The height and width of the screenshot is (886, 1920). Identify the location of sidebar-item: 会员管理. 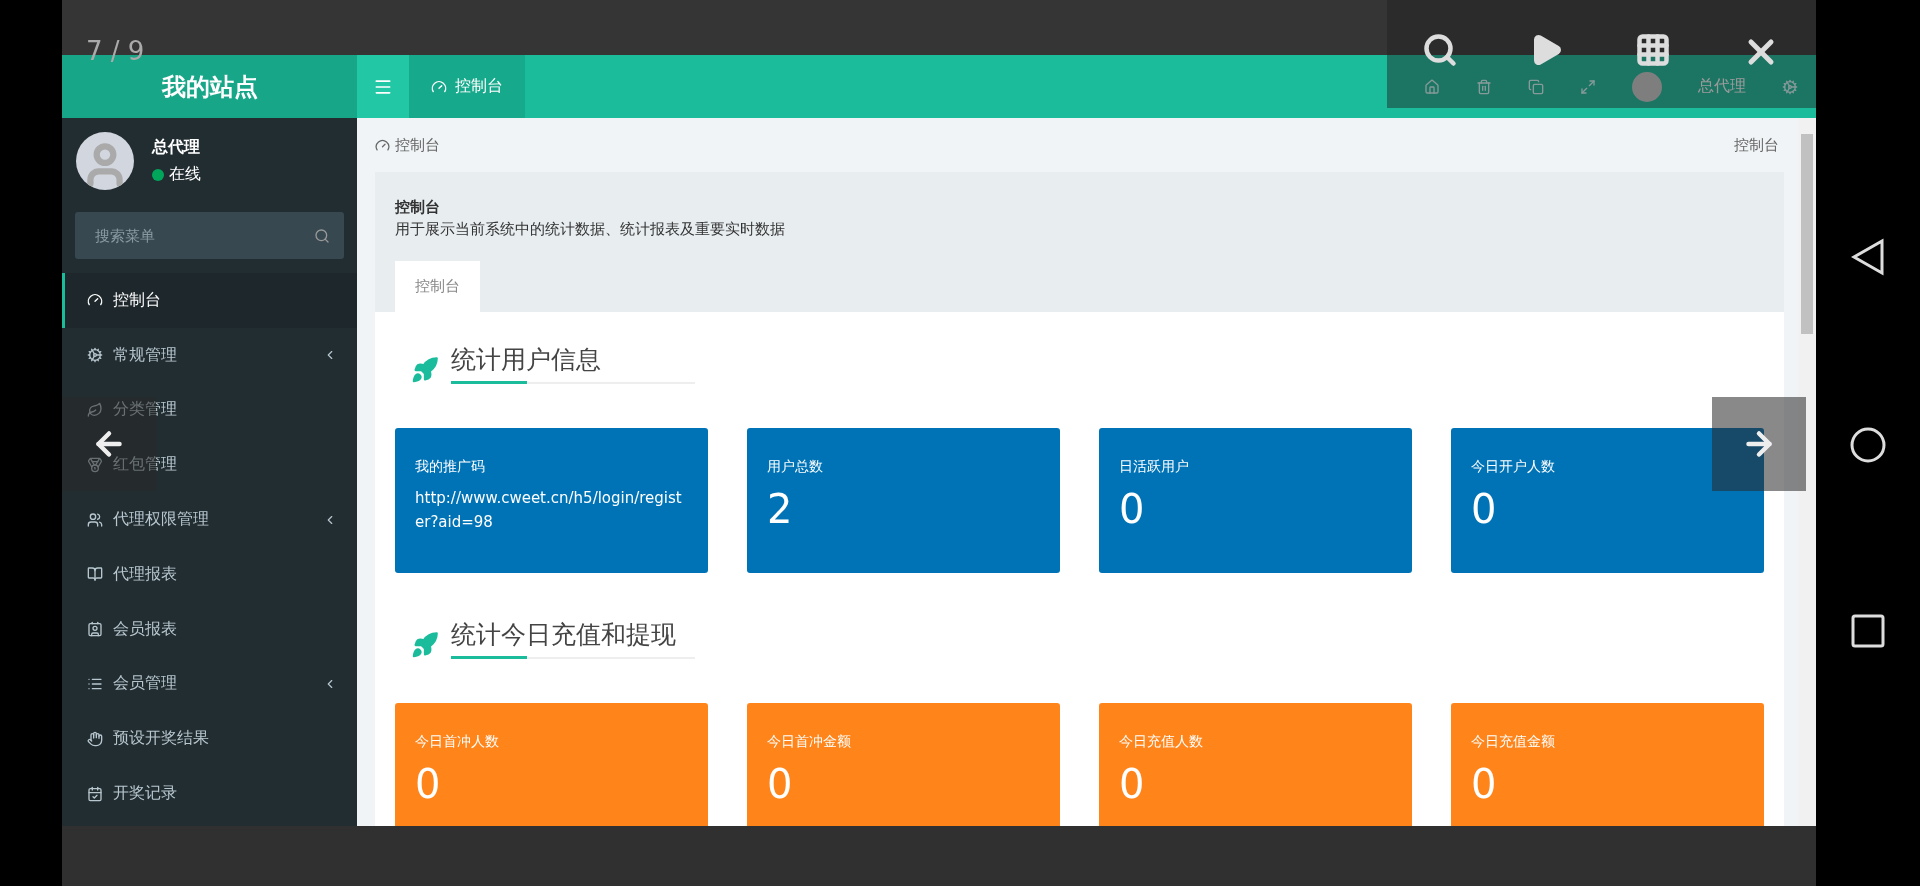
(209, 684).